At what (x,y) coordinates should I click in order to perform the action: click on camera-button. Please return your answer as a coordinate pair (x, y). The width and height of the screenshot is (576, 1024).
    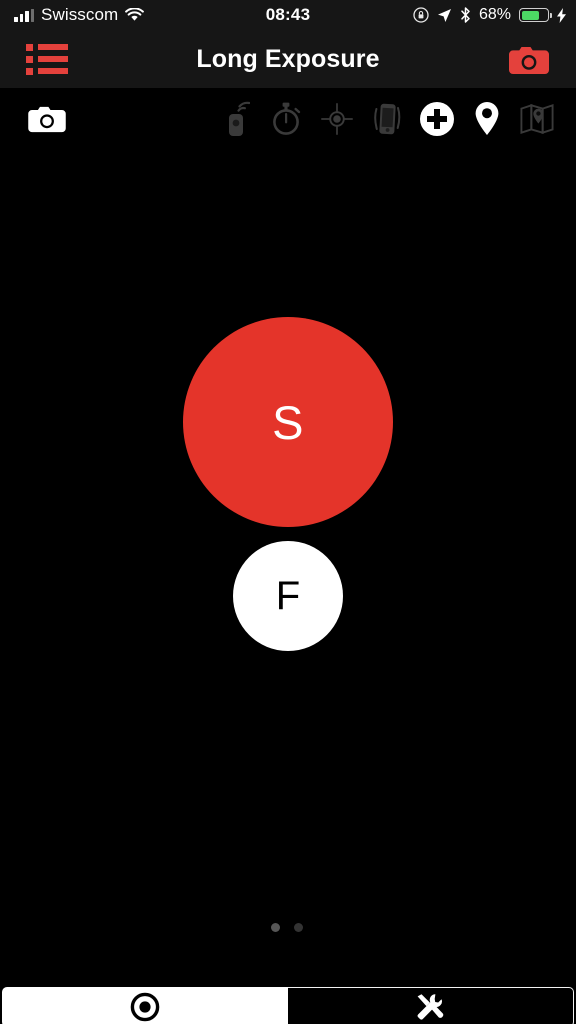
    Looking at the image, I should click on (529, 60).